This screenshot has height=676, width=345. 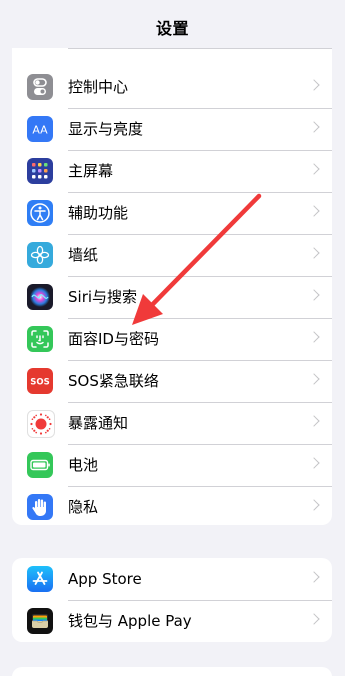 What do you see at coordinates (172, 87) in the screenshot?
I see `settings-row-control-center: 控制中心` at bounding box center [172, 87].